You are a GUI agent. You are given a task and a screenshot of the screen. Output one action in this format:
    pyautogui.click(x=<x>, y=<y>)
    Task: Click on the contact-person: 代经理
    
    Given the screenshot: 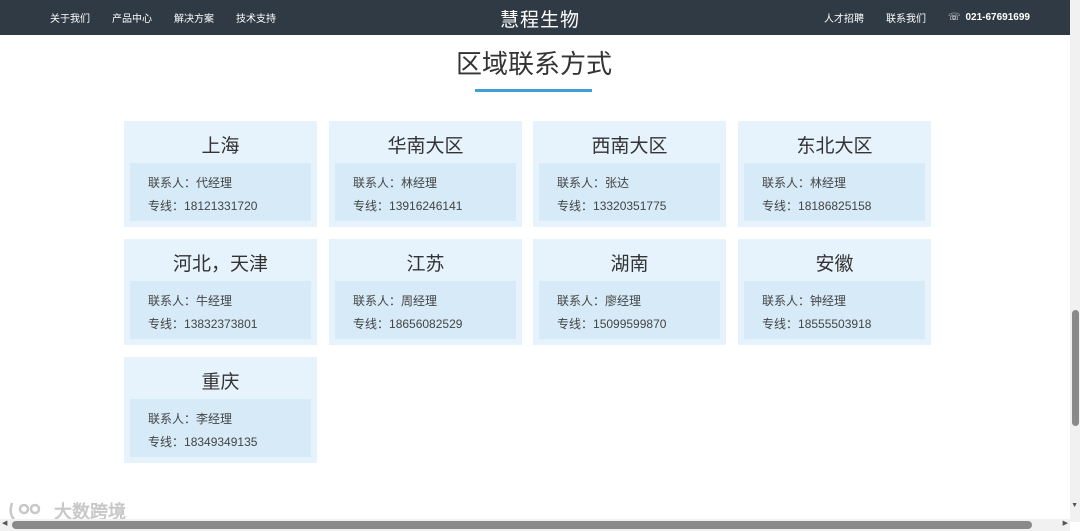 What is the action you would take?
    pyautogui.click(x=214, y=183)
    